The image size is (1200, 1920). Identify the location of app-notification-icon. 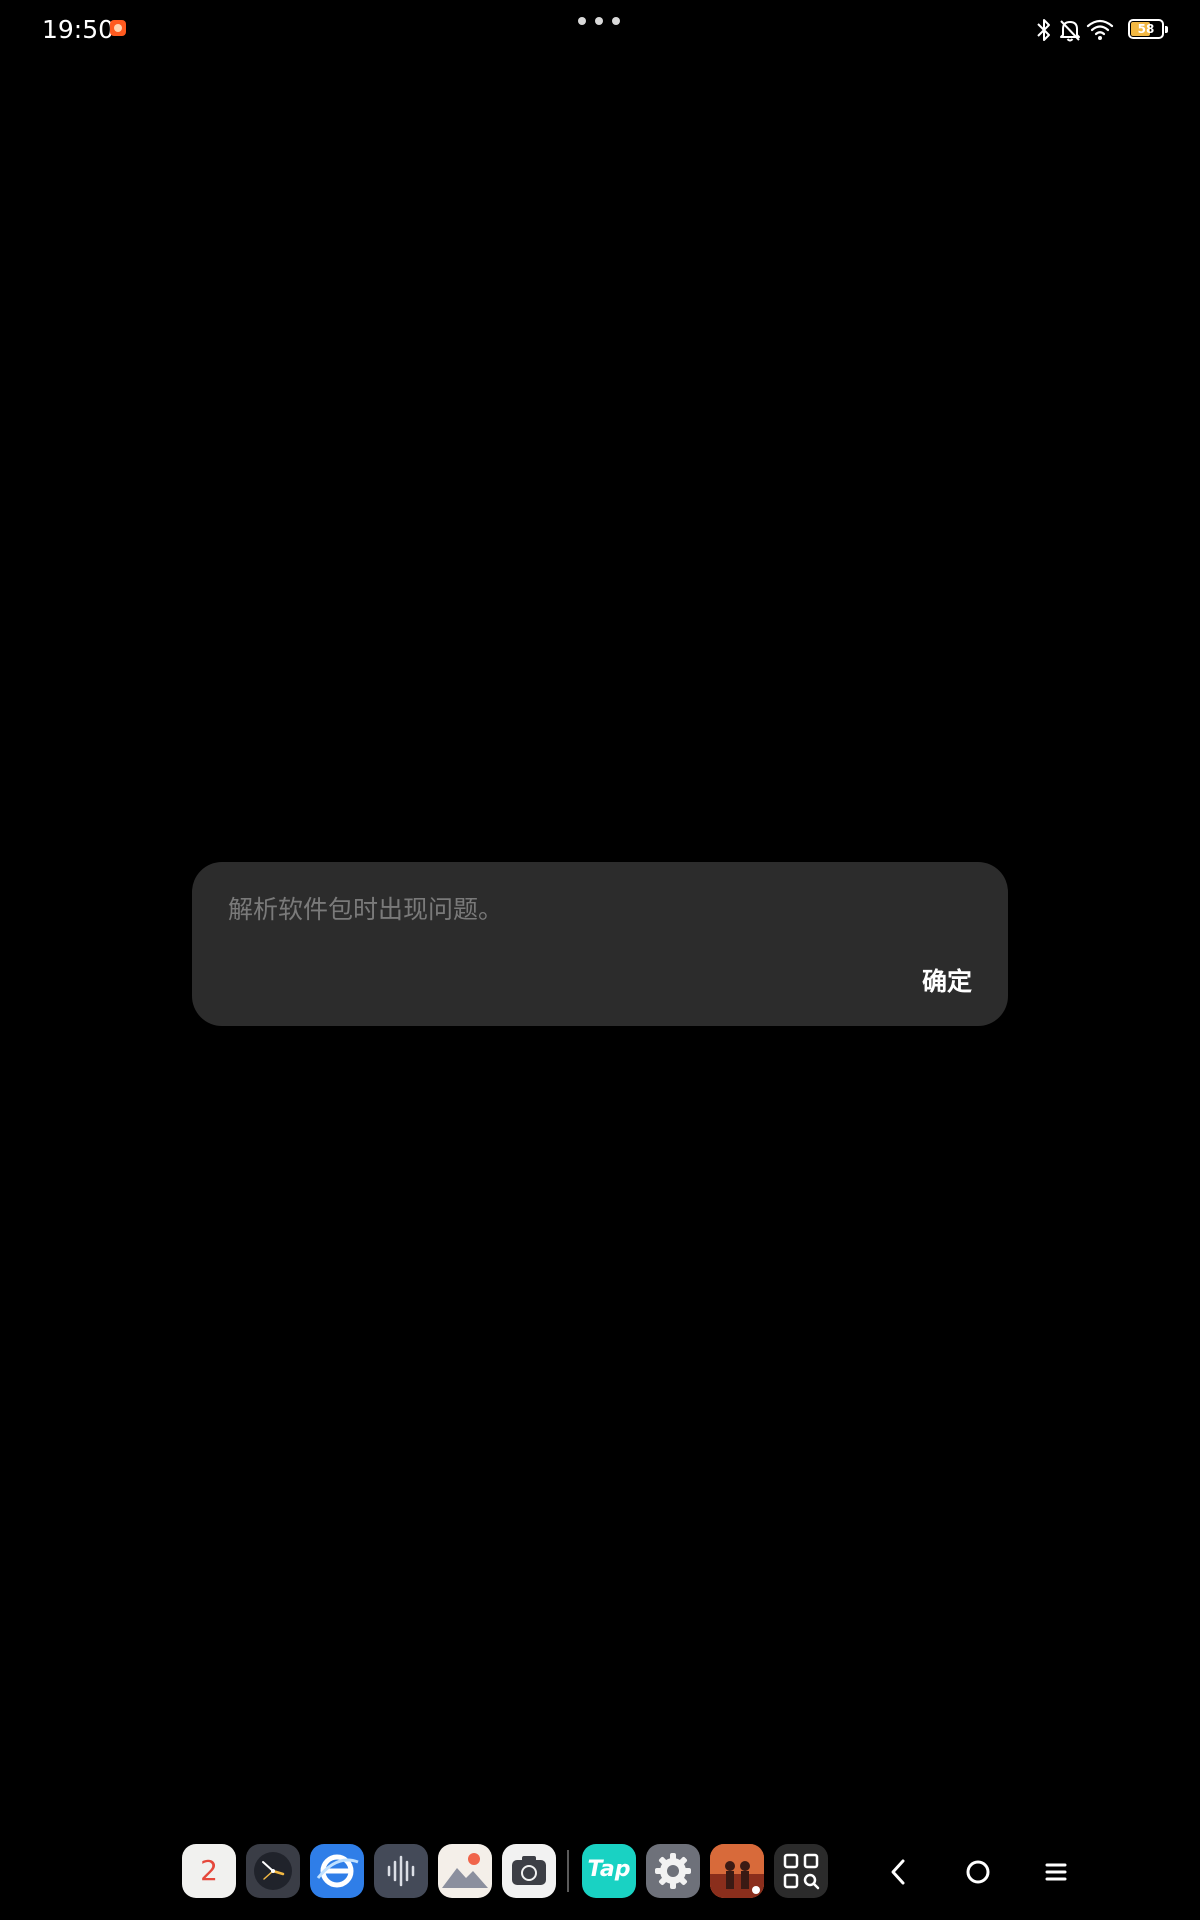
(118, 28).